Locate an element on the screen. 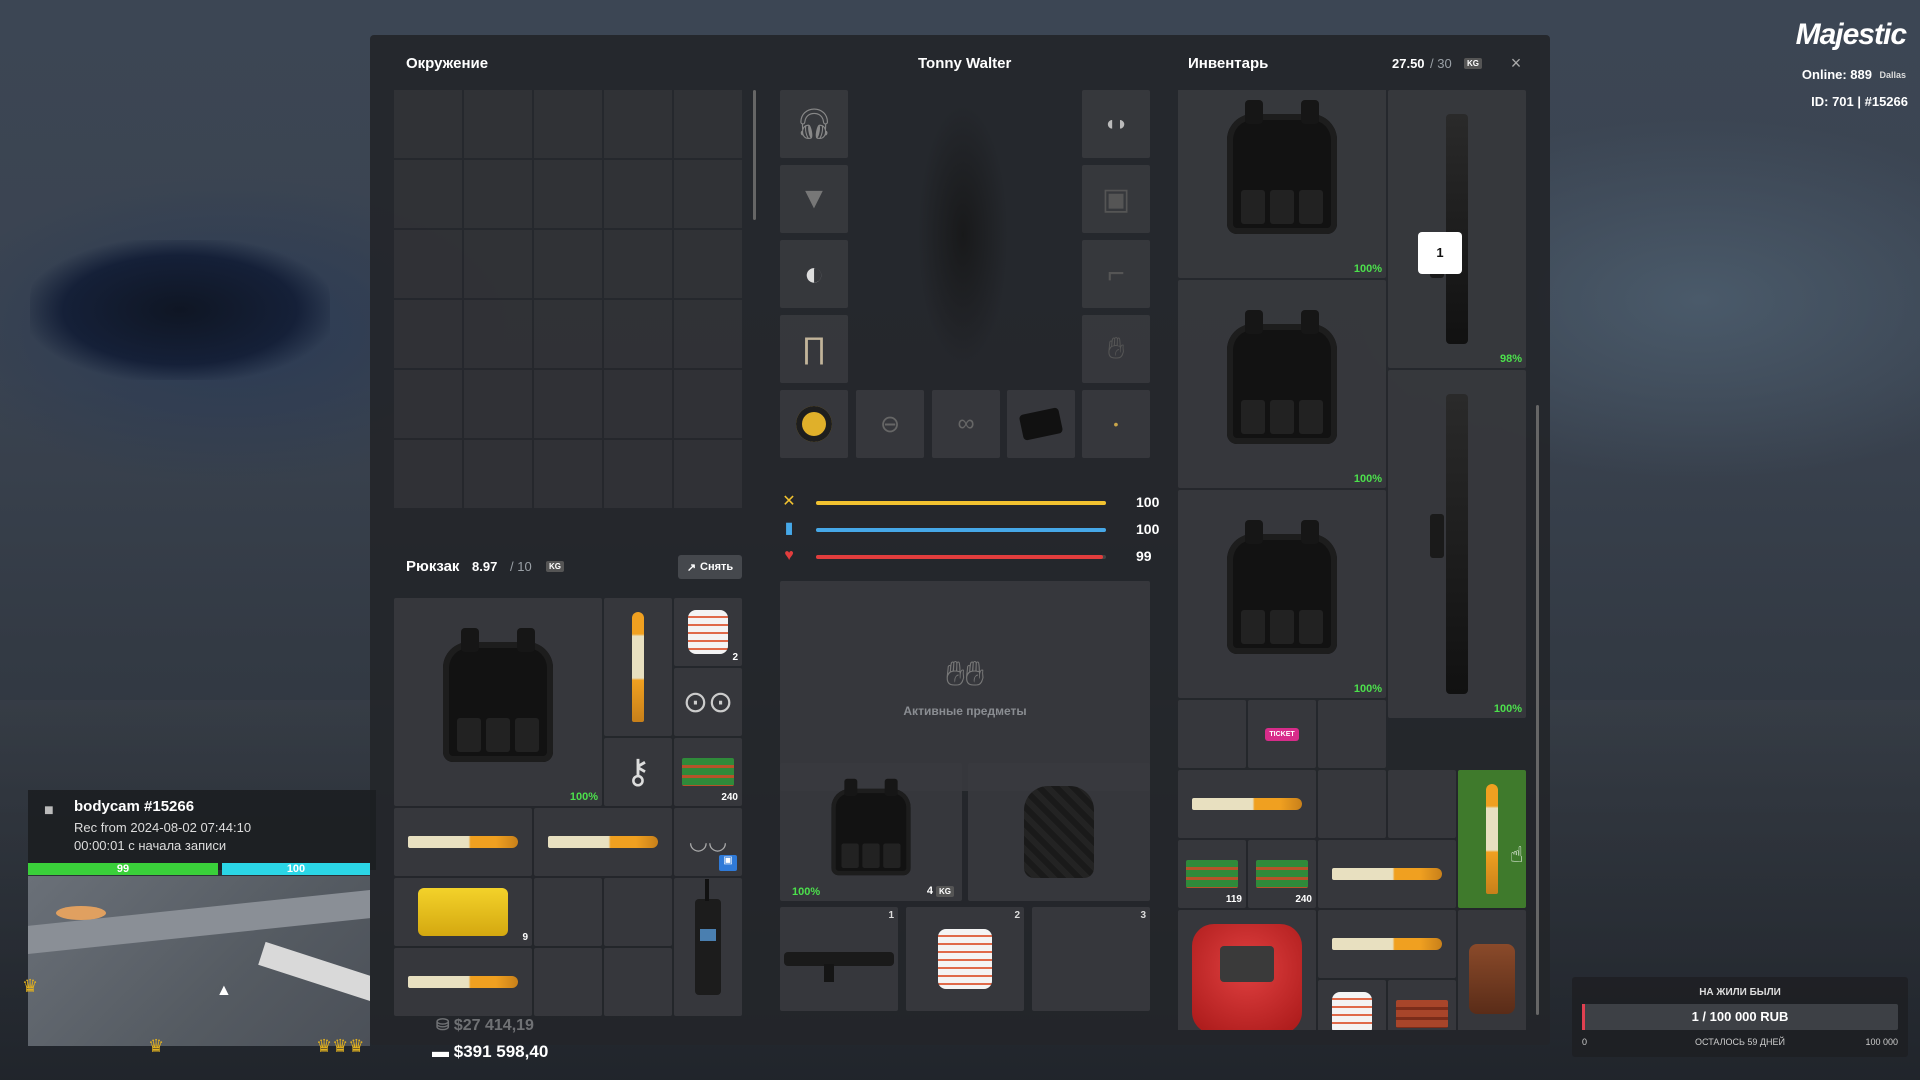  equip-slot-earrings: ∞ is located at coordinates (966, 424).